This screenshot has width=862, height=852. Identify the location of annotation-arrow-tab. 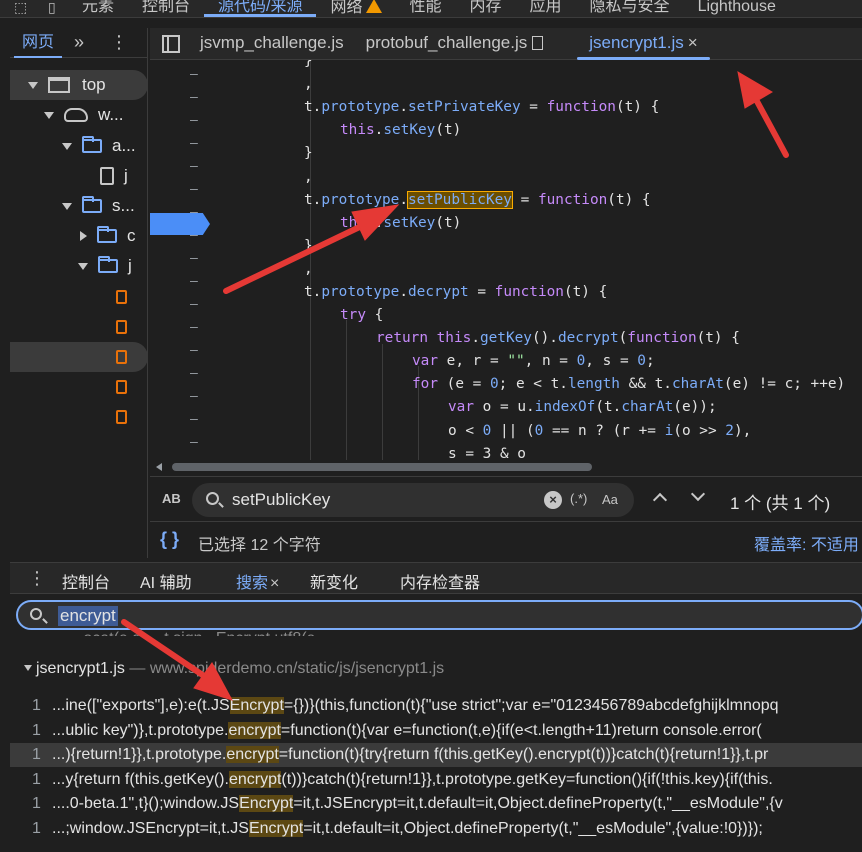
(769, 123).